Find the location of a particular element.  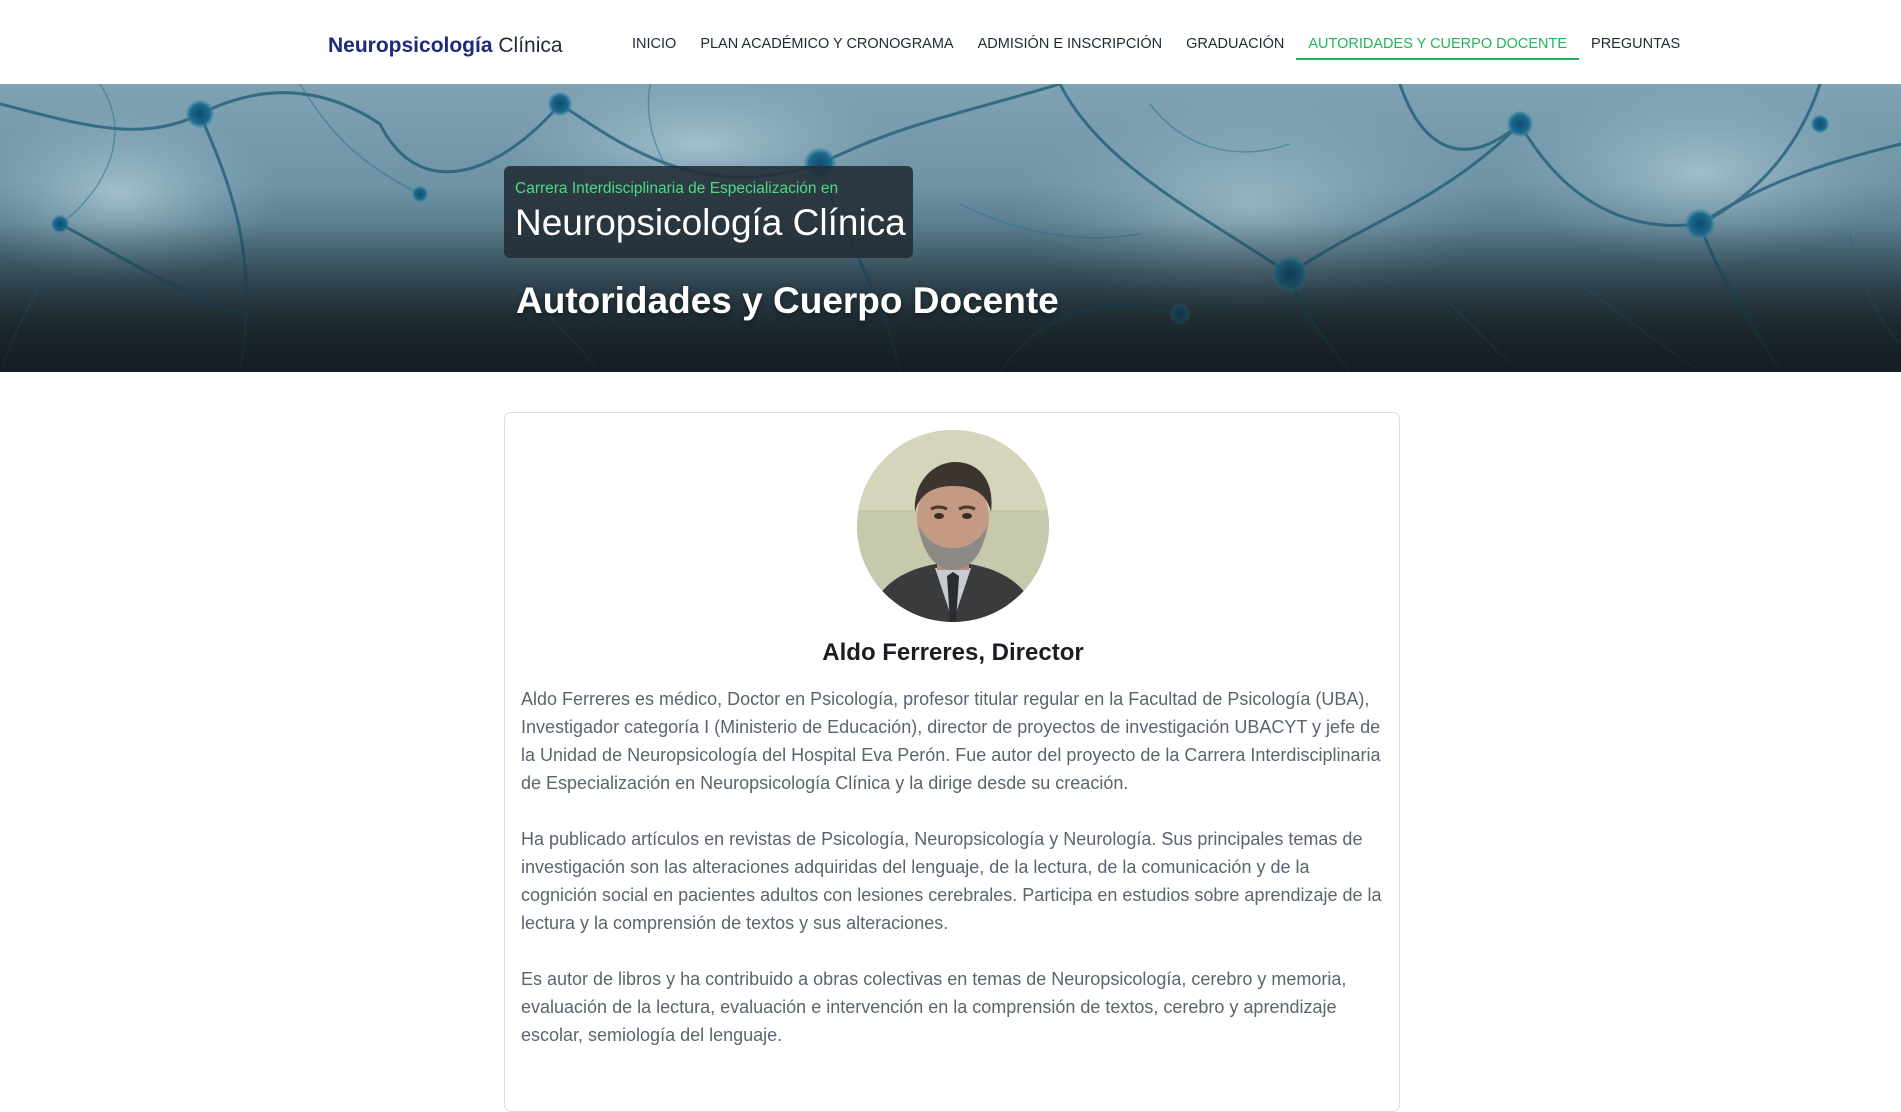

nav-item-preguntas: PREGUNTAS is located at coordinates (1635, 46).